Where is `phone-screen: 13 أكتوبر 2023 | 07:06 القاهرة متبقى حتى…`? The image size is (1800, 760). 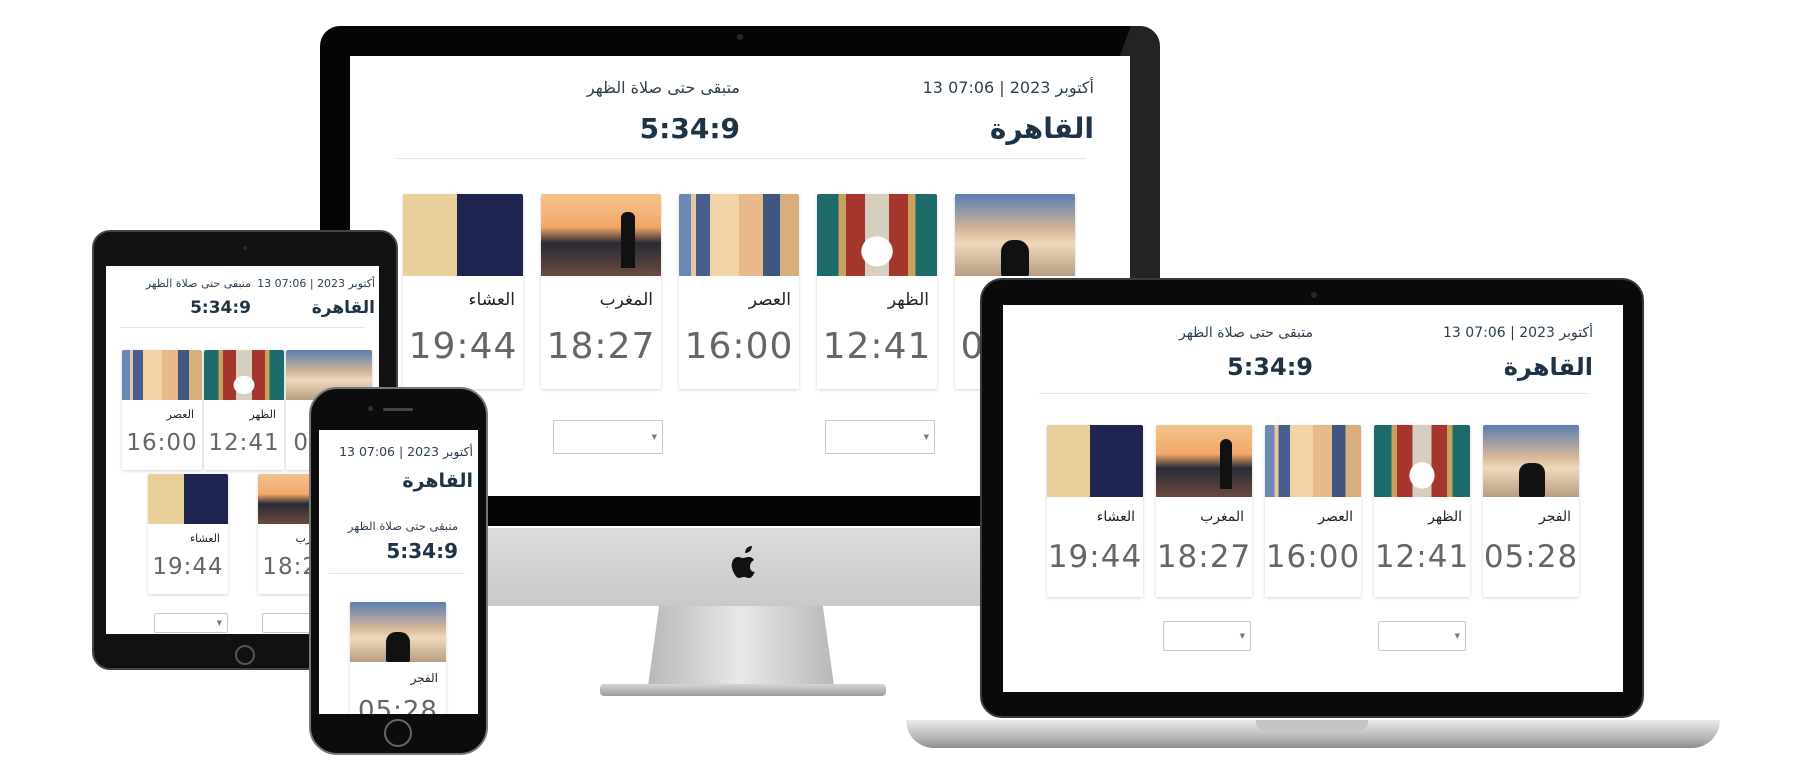 phone-screen: 13 أكتوبر 2023 | 07:06 القاهرة متبقى حتى… is located at coordinates (398, 572).